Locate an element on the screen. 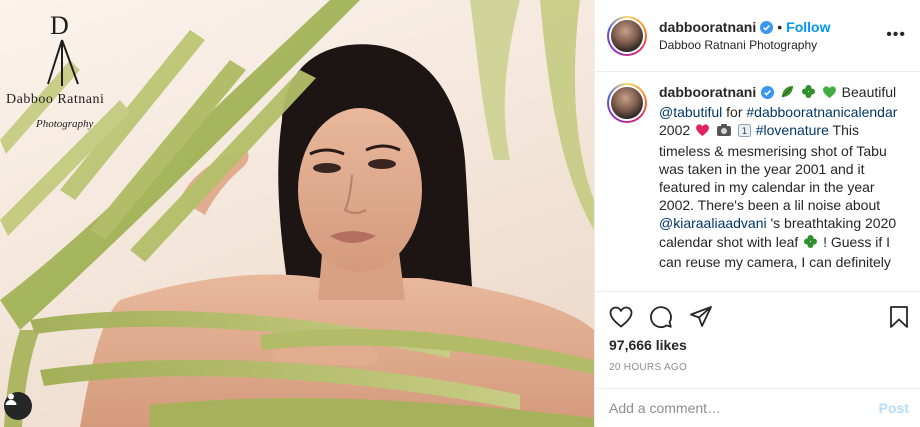 This screenshot has height=427, width=920. heart-icon is located at coordinates (621, 317).